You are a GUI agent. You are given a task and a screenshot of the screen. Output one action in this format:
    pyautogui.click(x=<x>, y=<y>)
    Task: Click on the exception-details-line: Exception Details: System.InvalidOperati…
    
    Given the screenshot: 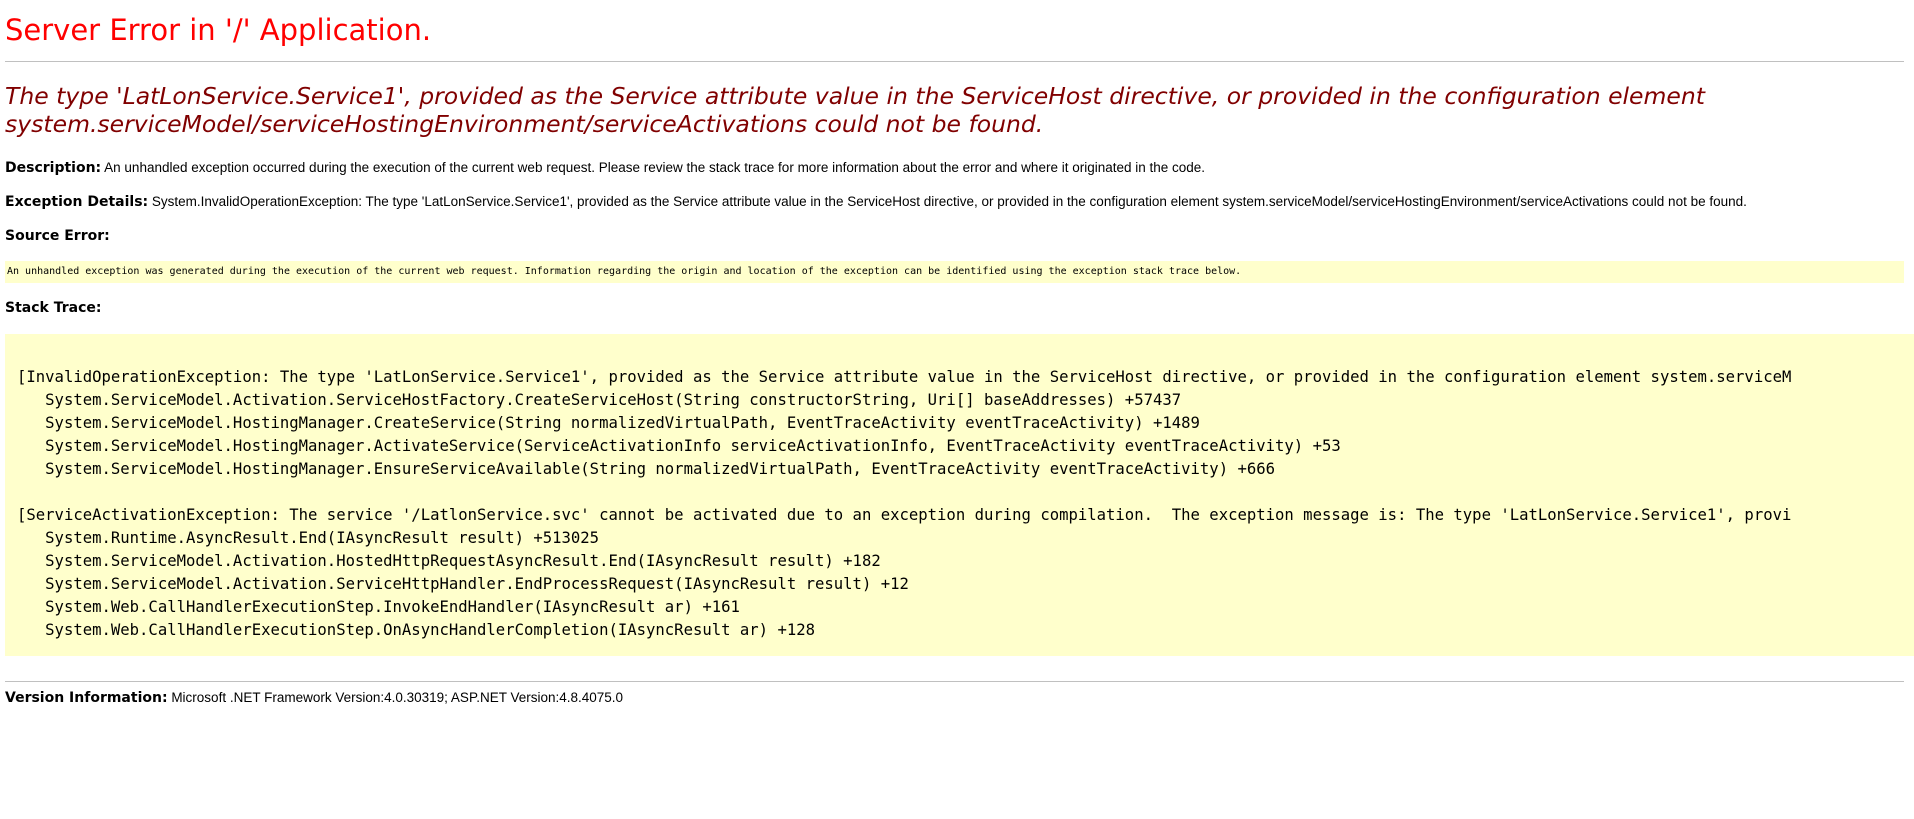 What is the action you would take?
    pyautogui.click(x=876, y=202)
    